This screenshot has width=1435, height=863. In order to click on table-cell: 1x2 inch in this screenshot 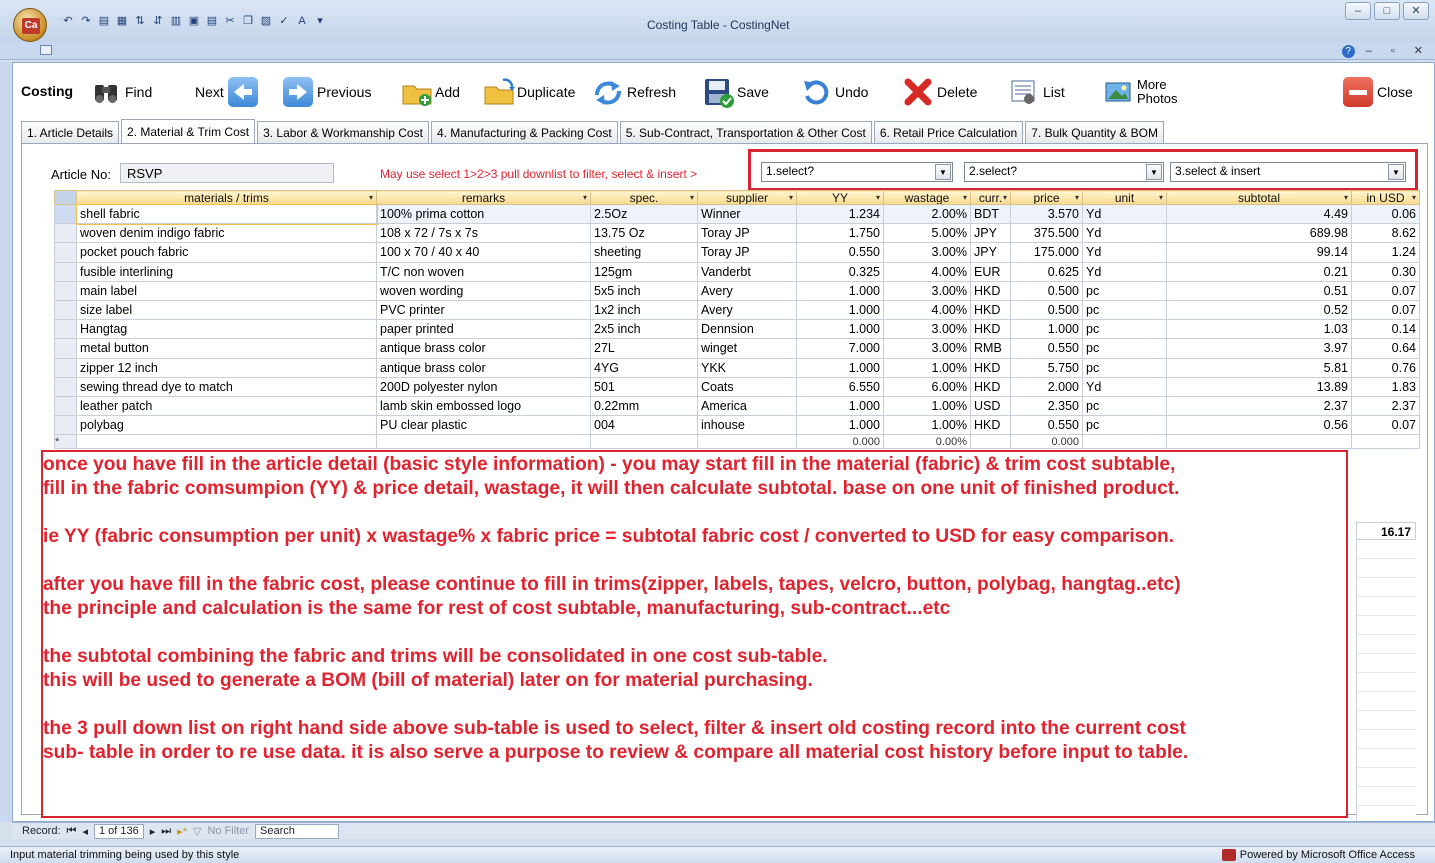, I will do `click(644, 310)`.